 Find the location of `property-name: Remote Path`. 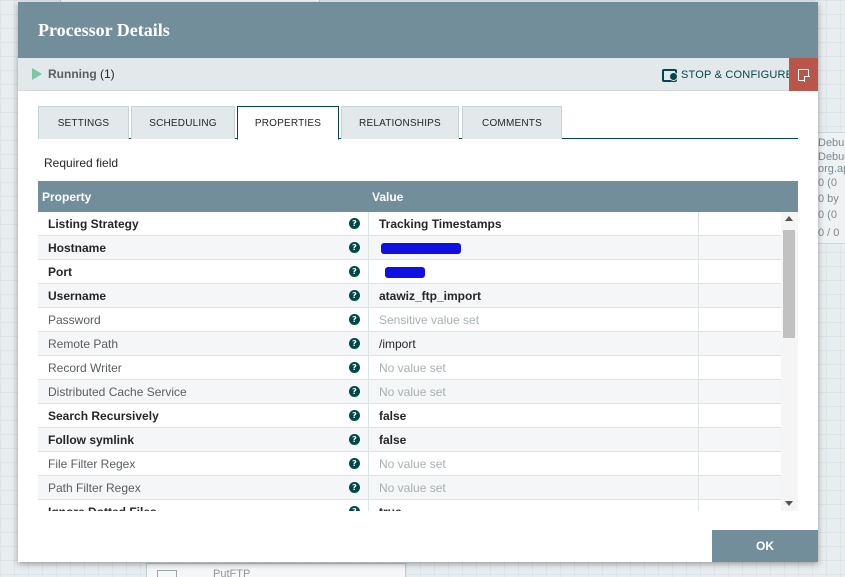

property-name: Remote Path is located at coordinates (83, 344).